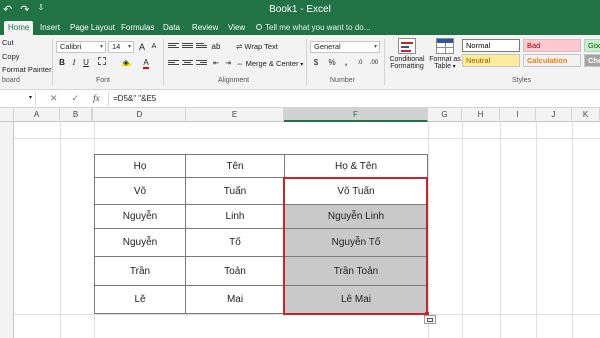 The width and height of the screenshot is (600, 338). What do you see at coordinates (62, 63) in the screenshot?
I see `bold-button: B` at bounding box center [62, 63].